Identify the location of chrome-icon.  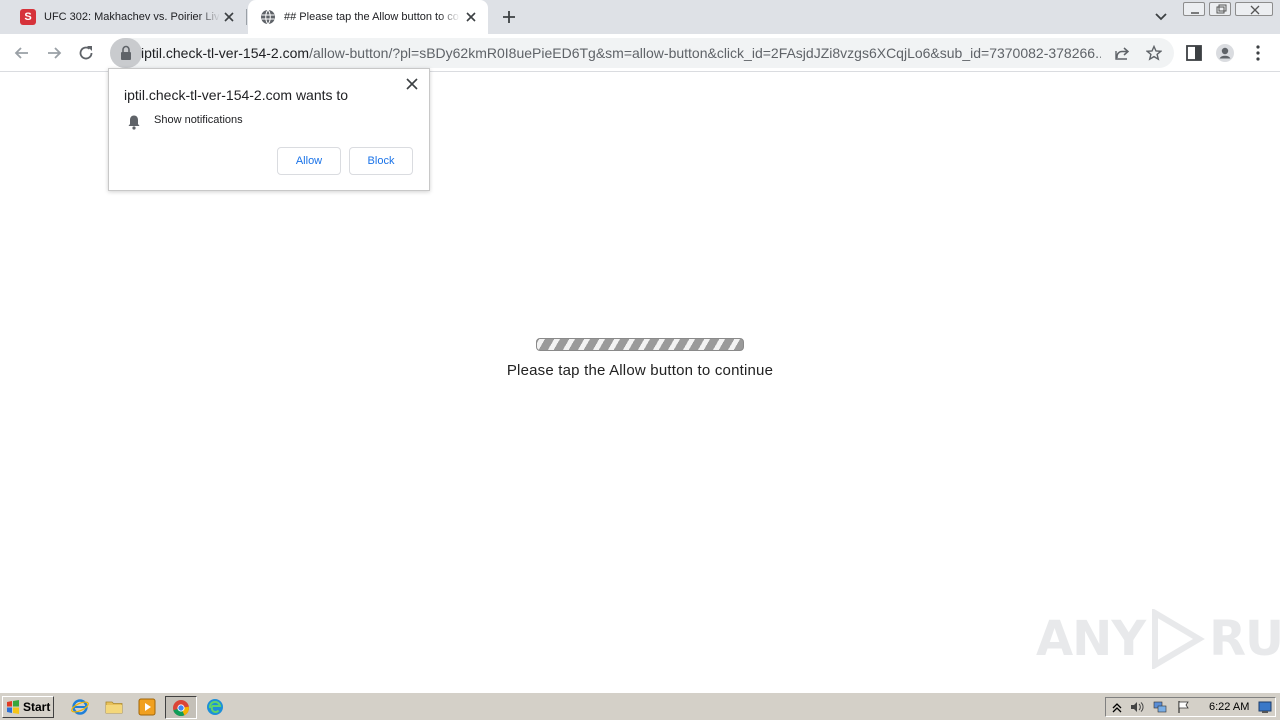
(181, 708).